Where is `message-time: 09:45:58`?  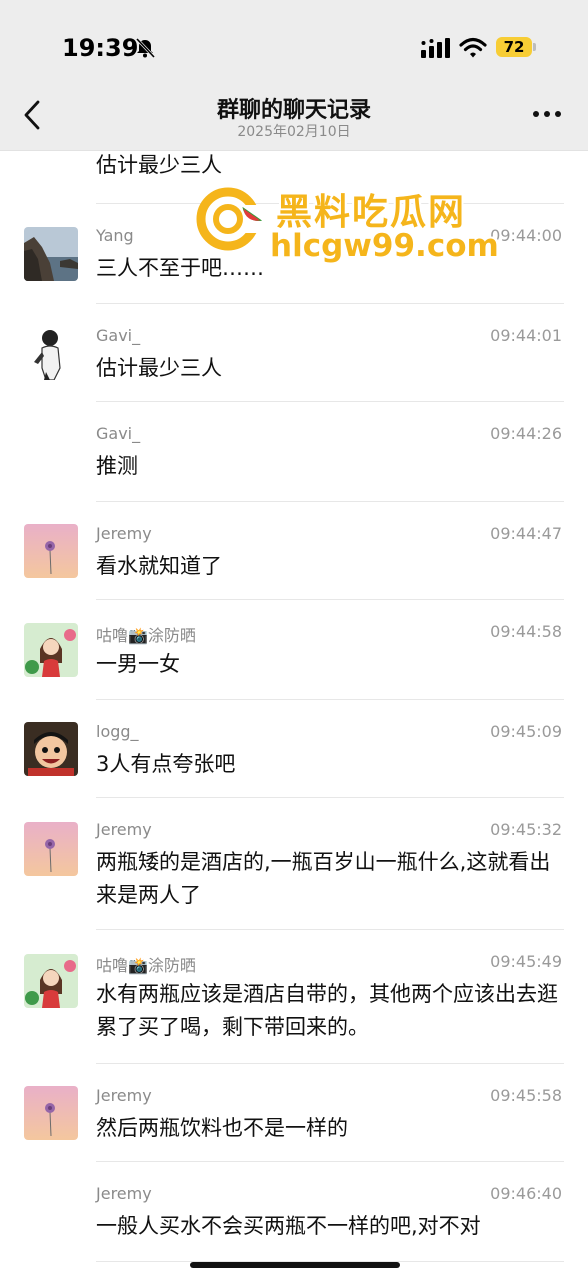 message-time: 09:45:58 is located at coordinates (526, 1095).